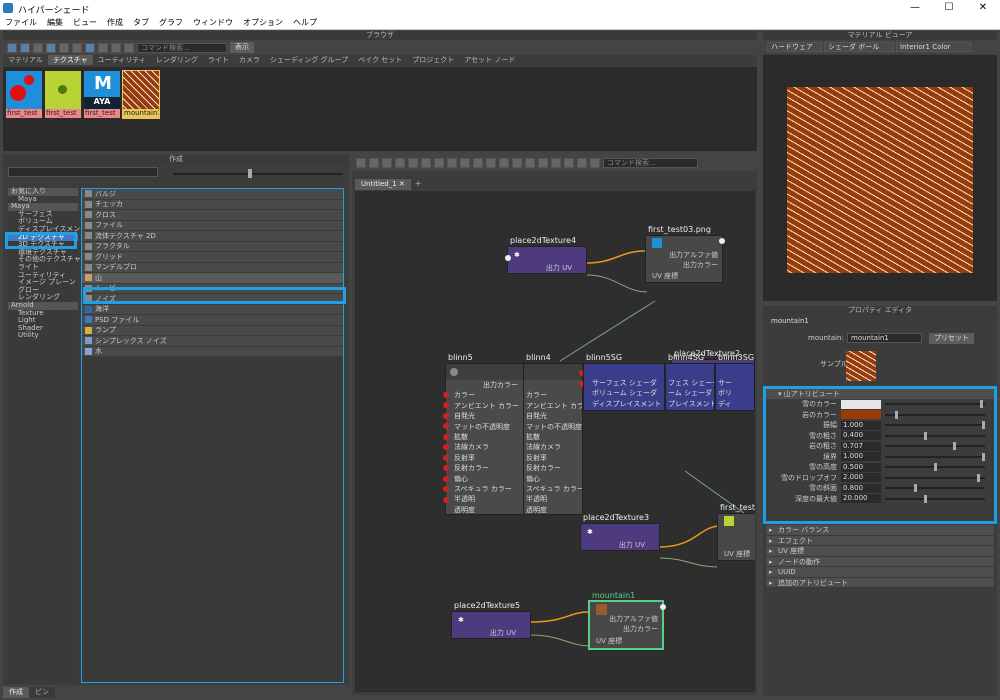 This screenshot has height=700, width=1000. What do you see at coordinates (64, 47) in the screenshot?
I see `small-icon-icon` at bounding box center [64, 47].